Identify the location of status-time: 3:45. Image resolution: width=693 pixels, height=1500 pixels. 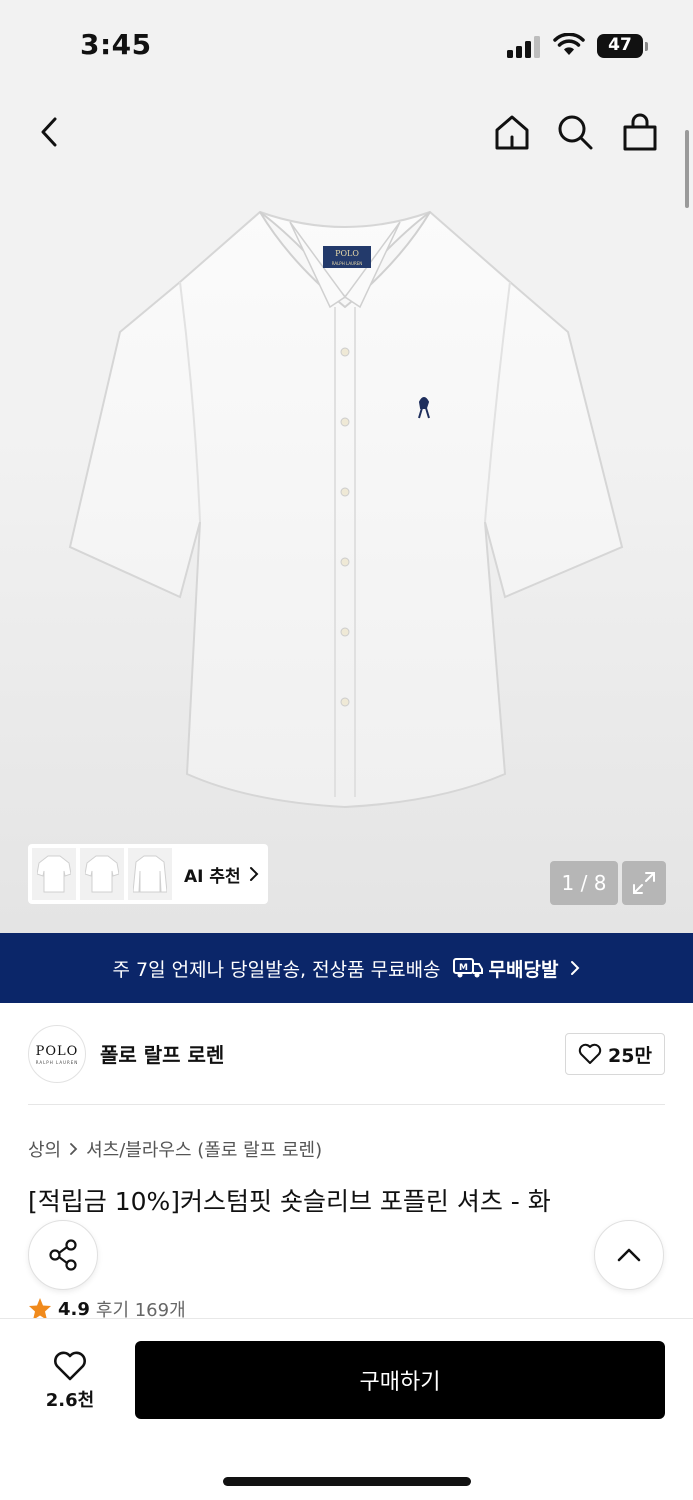
(116, 44).